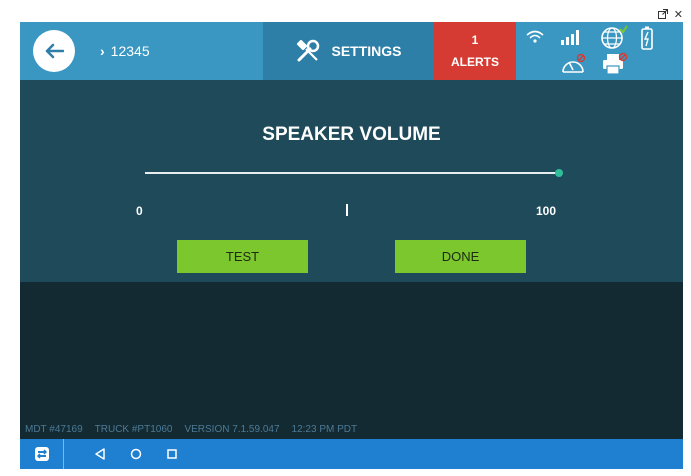 The height and width of the screenshot is (476, 691). Describe the element at coordinates (614, 37) in the screenshot. I see `globe-icon` at that location.